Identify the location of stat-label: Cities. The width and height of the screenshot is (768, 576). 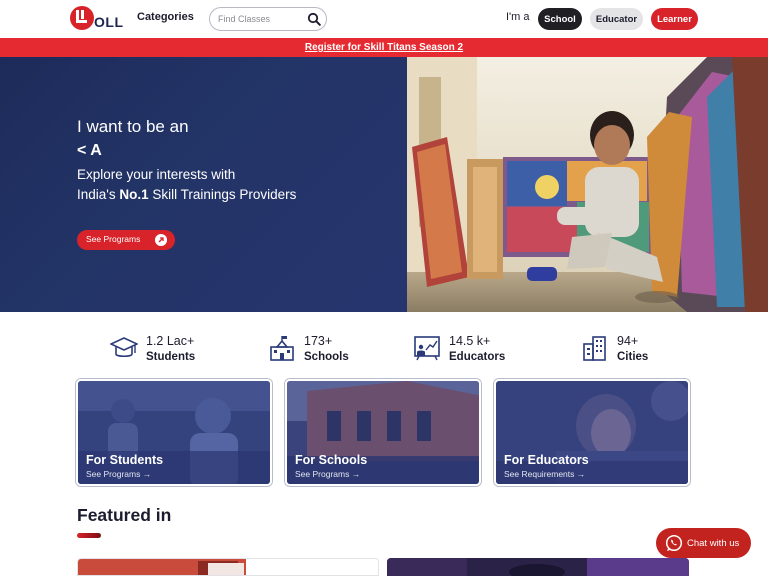
(633, 357).